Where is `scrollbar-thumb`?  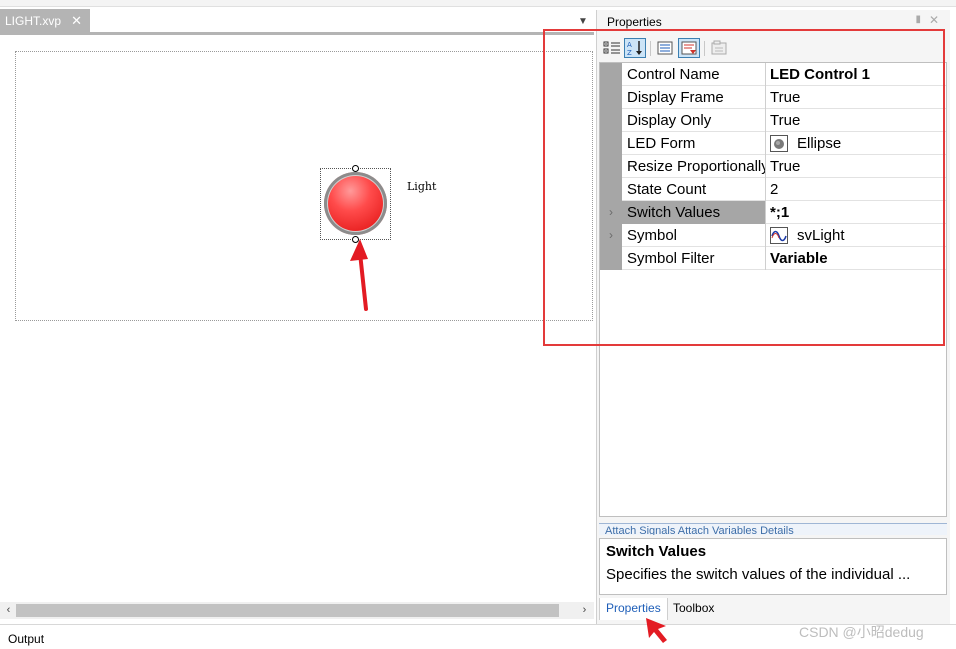
scrollbar-thumb is located at coordinates (287, 610).